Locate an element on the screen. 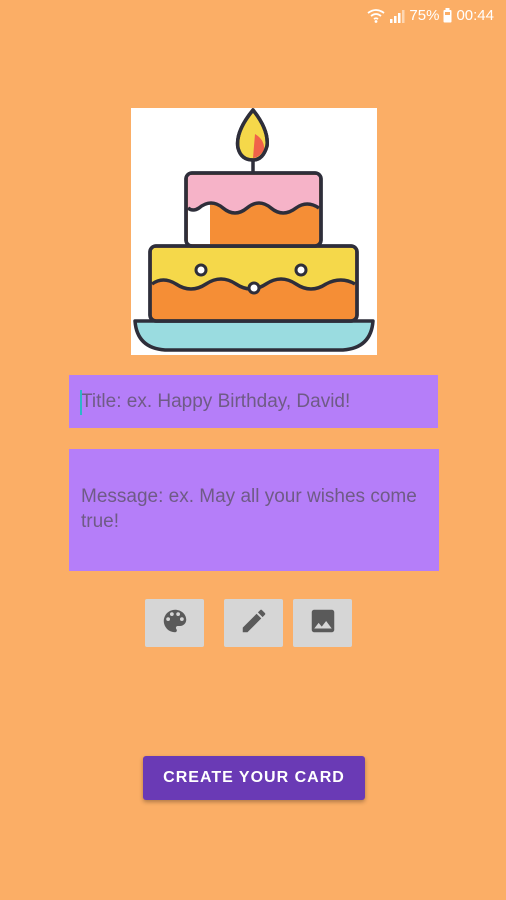  status-bar: 75% 00:44 is located at coordinates (253, 17).